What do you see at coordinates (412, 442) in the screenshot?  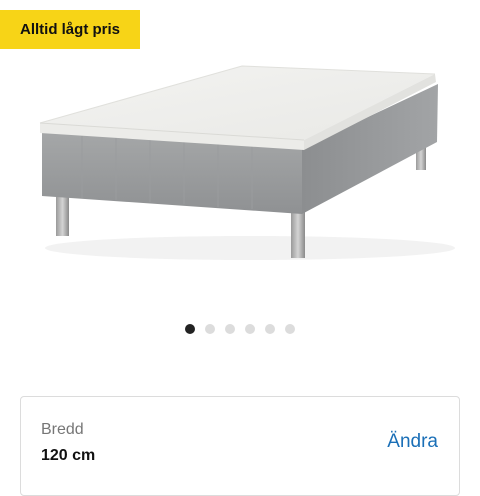 I see `change-width-button: Ändra` at bounding box center [412, 442].